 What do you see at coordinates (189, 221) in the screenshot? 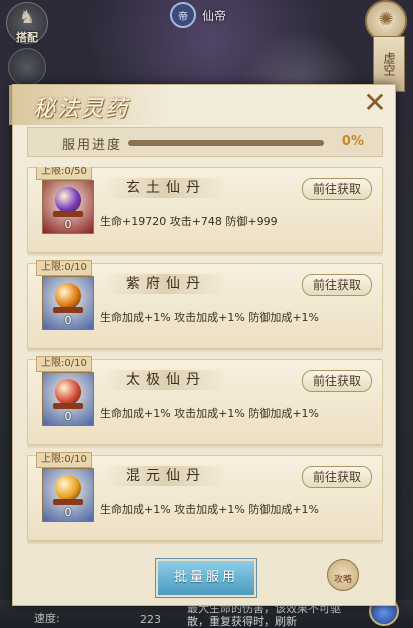
I see `item-stats: 生命+19720 攻击+748 防御+999` at bounding box center [189, 221].